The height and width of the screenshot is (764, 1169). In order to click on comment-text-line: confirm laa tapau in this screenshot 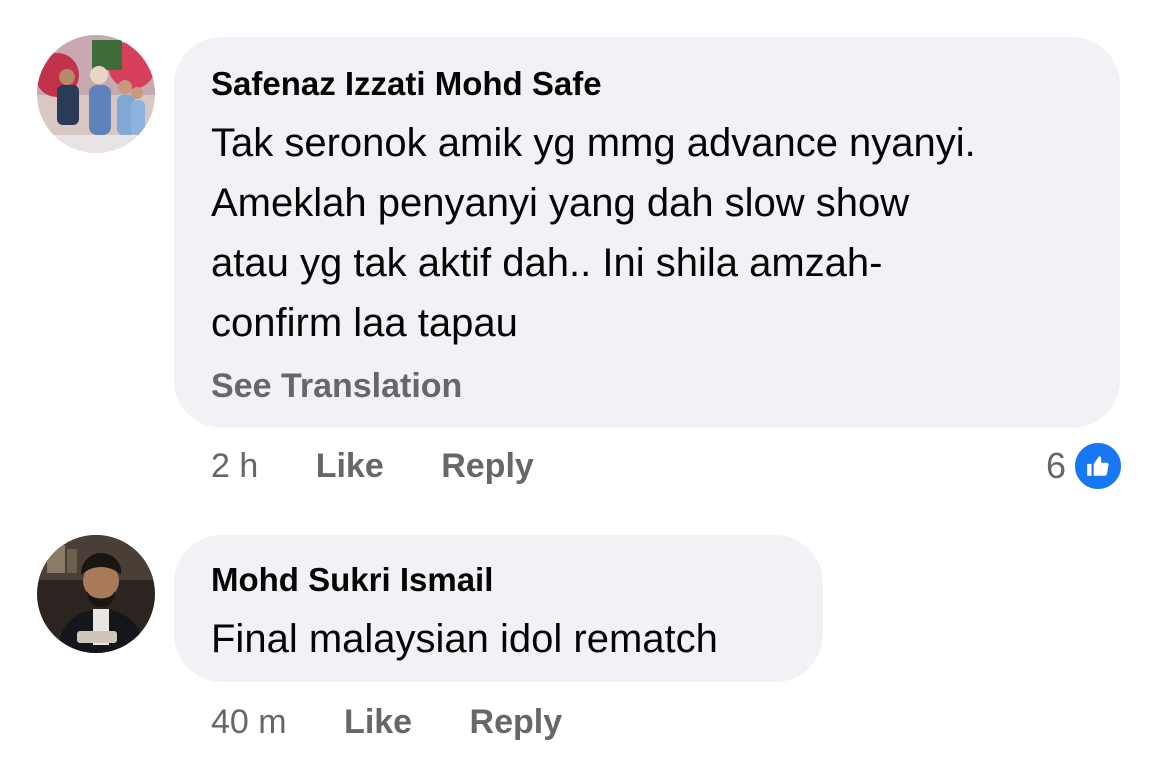, I will do `click(364, 323)`.